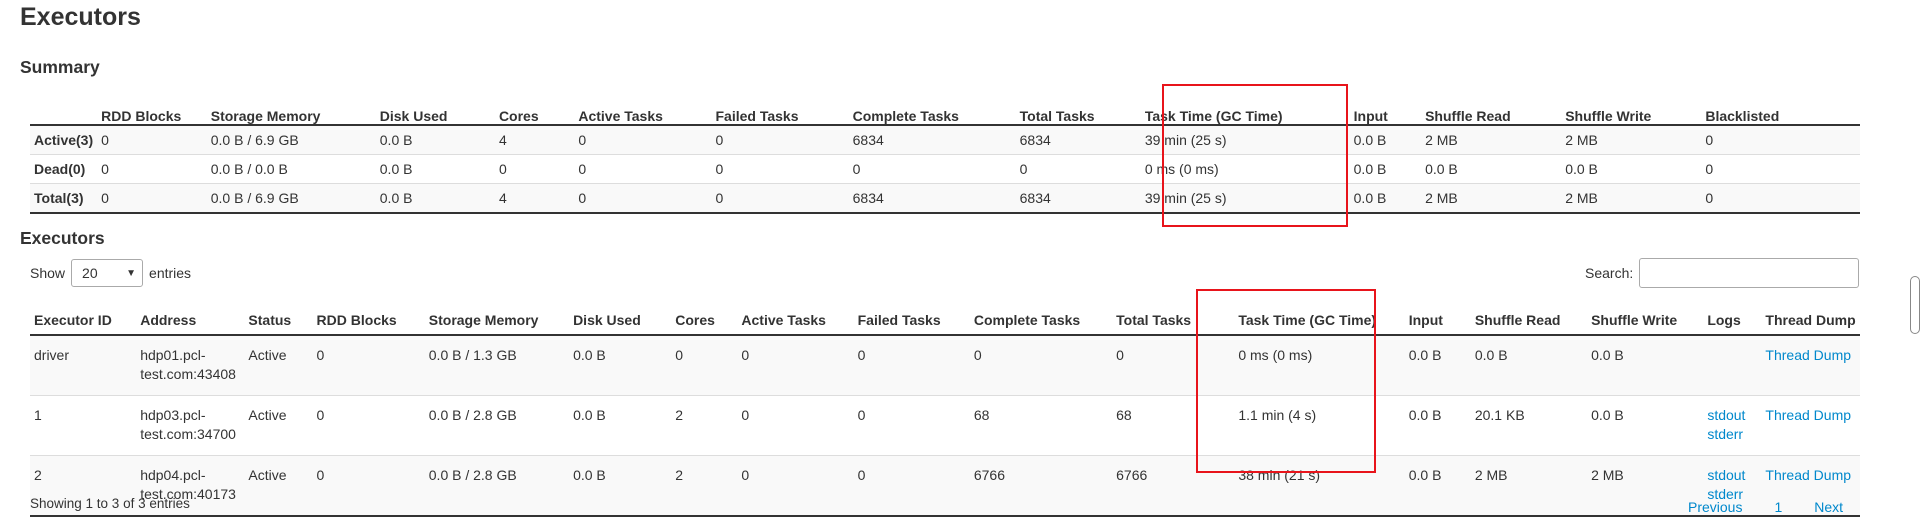 This screenshot has width=1920, height=531. I want to click on summary-col-disk-used: Disk Used, so click(435, 111).